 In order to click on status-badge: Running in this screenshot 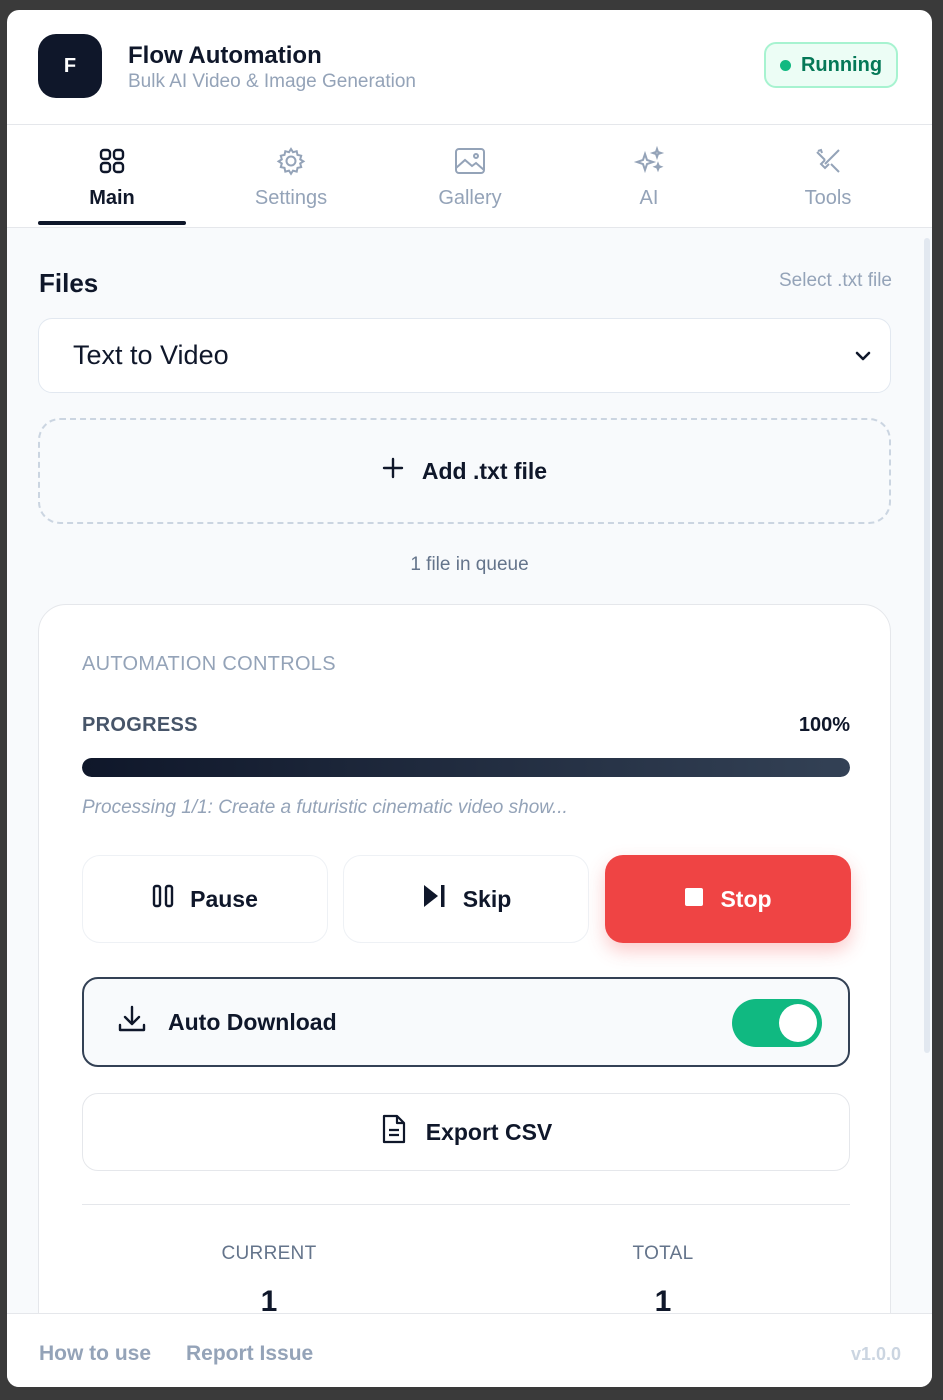, I will do `click(831, 65)`.